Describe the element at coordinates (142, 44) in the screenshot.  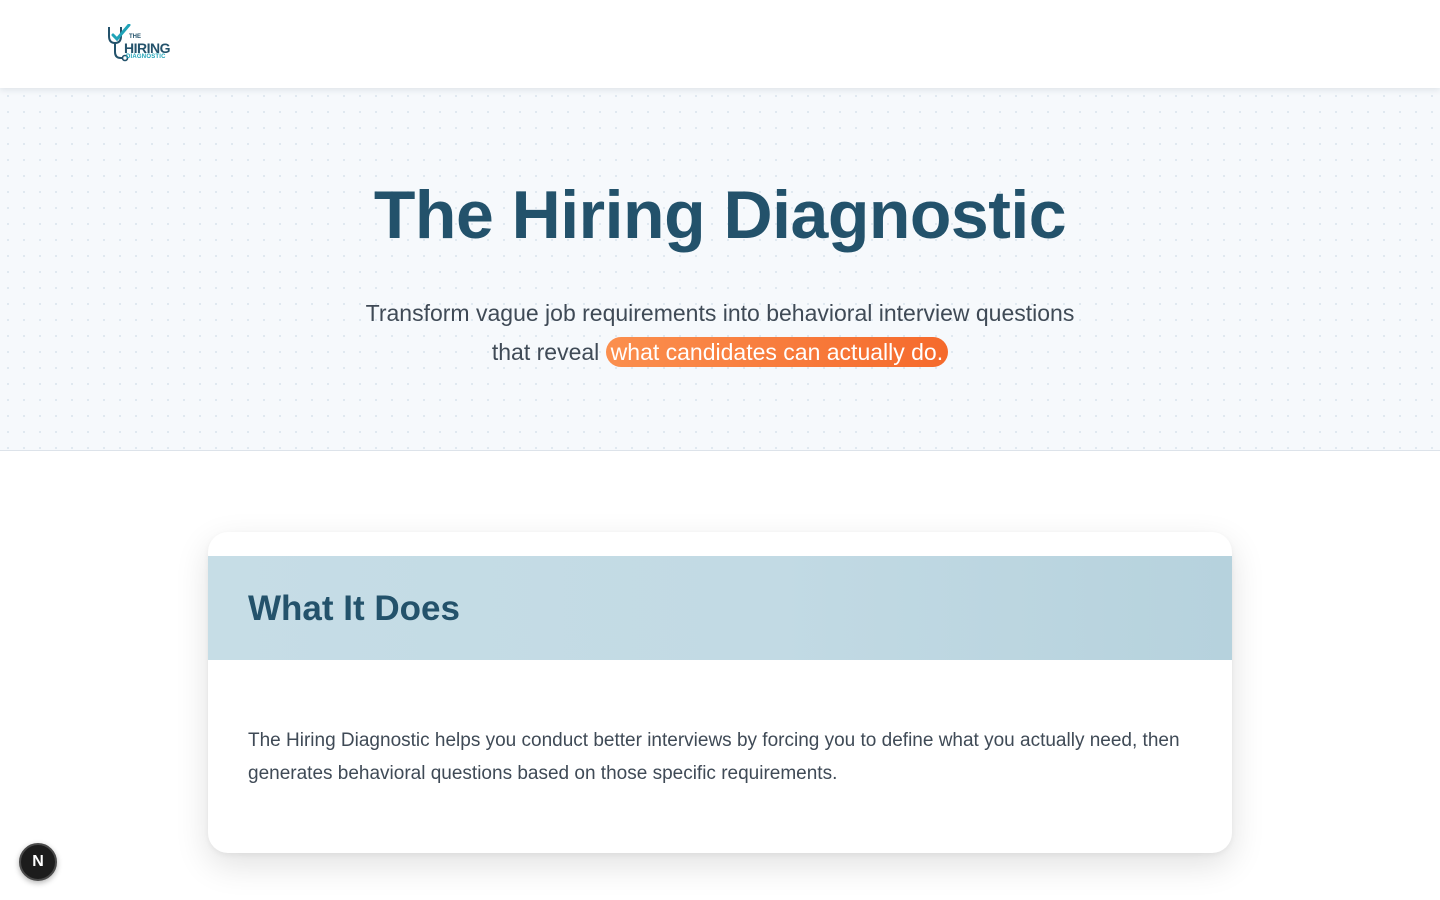
I see `site-logo: THE HIRING DIAGNOSTIC` at that location.